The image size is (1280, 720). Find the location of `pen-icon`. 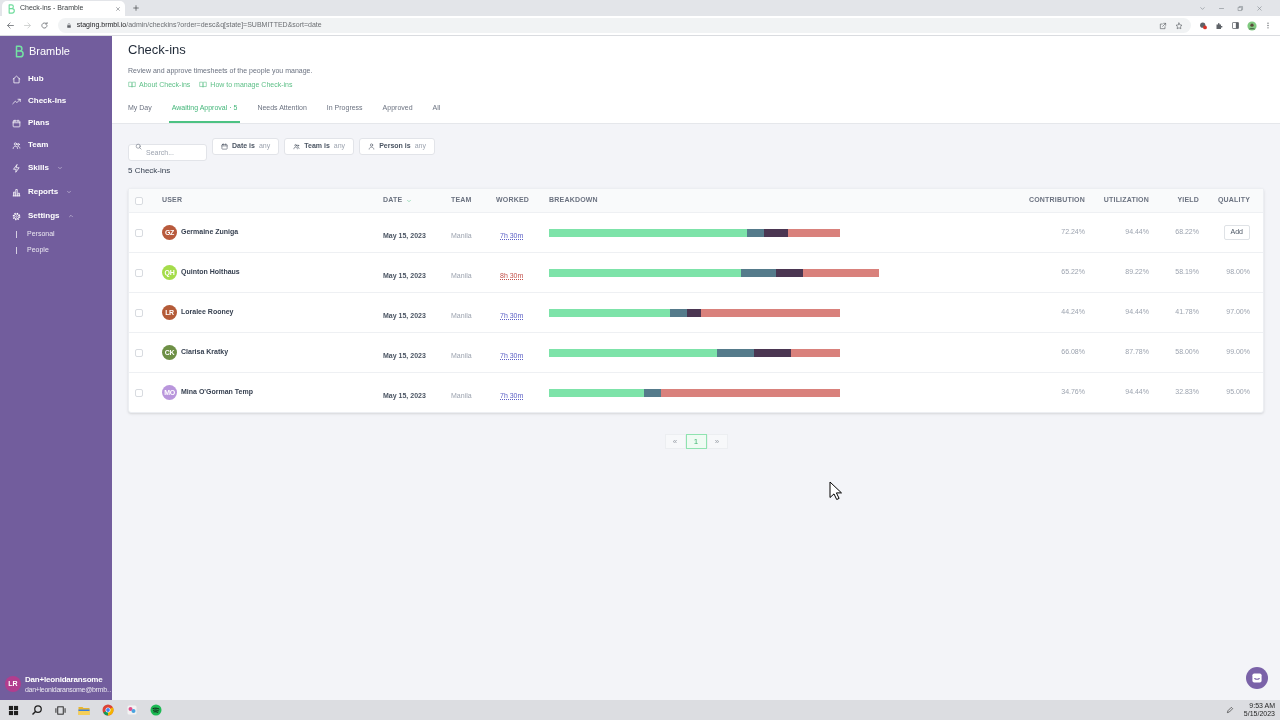

pen-icon is located at coordinates (1229, 710).